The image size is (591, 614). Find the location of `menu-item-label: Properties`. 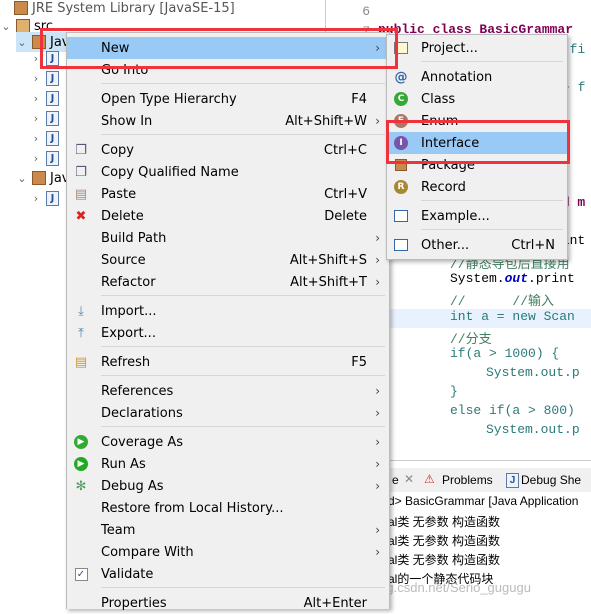

menu-item-label: Properties is located at coordinates (134, 603).